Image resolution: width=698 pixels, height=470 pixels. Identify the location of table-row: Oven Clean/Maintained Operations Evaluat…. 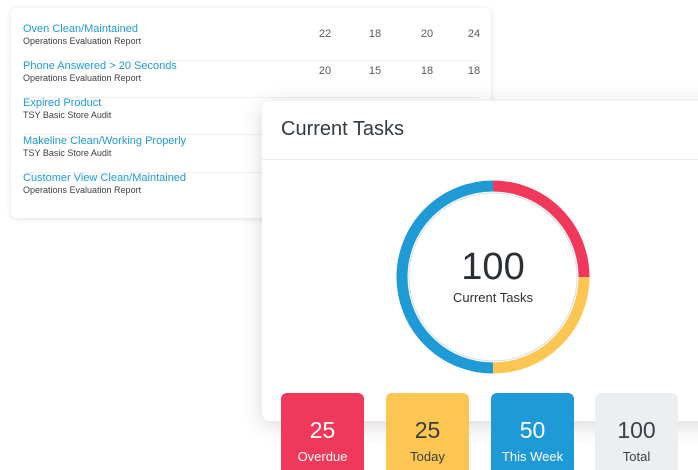
(251, 42).